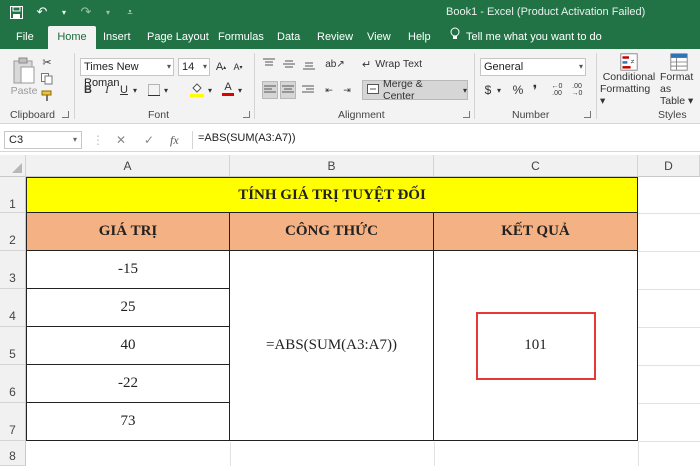 Image resolution: width=700 pixels, height=471 pixels. I want to click on orientation-icon: ab↗, so click(335, 64).